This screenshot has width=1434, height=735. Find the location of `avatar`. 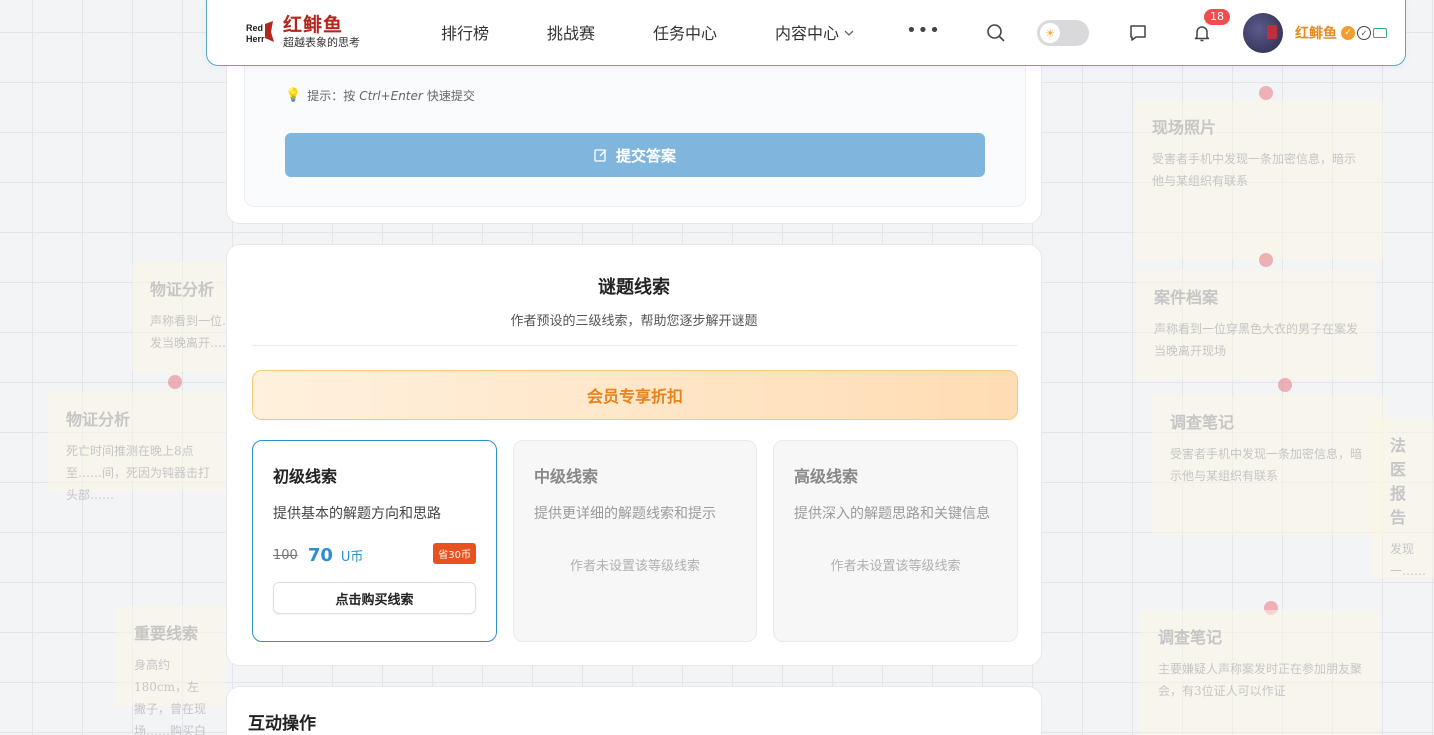

avatar is located at coordinates (1263, 33).